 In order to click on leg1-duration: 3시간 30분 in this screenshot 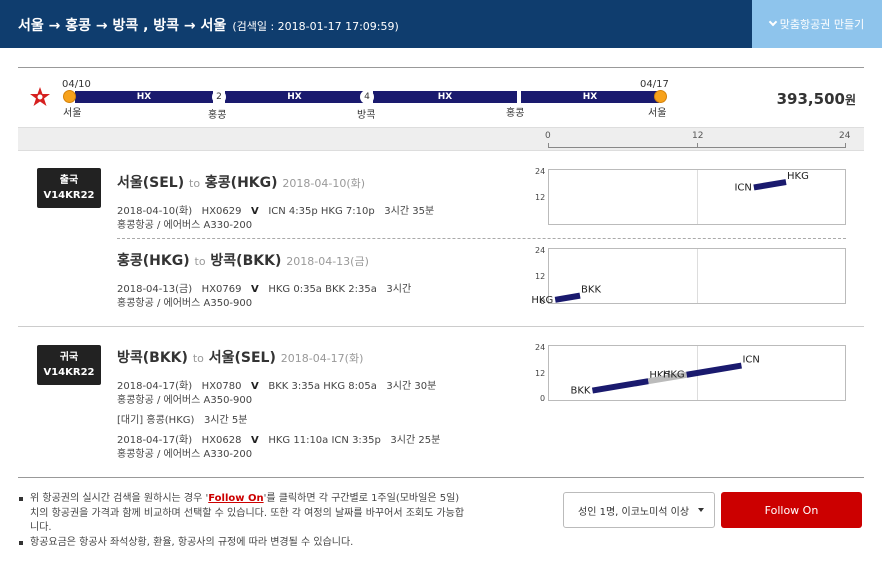, I will do `click(411, 386)`.